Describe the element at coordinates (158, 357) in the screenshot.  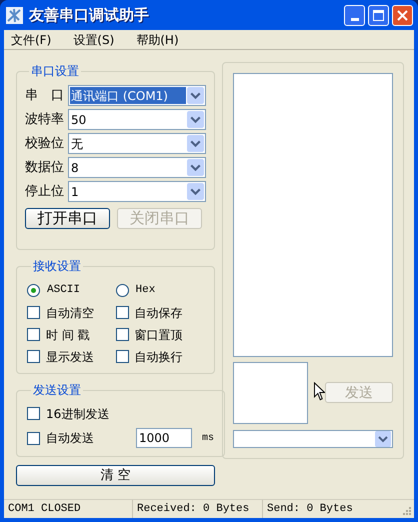
I see `checkbox-label: 自动换行` at that location.